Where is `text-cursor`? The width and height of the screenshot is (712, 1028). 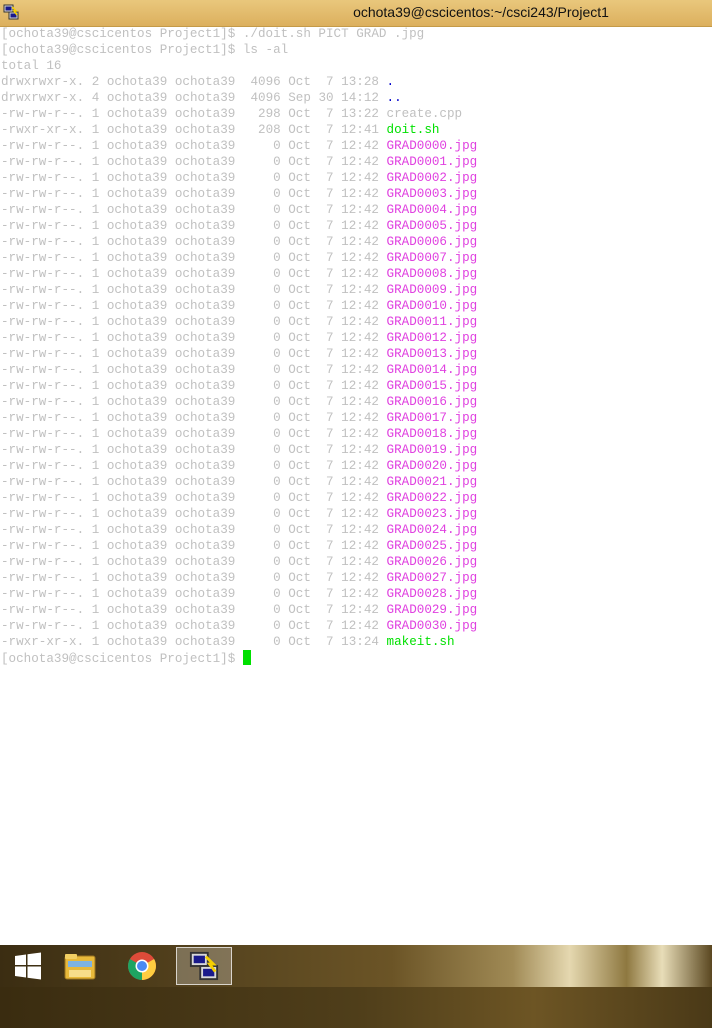 text-cursor is located at coordinates (246, 657).